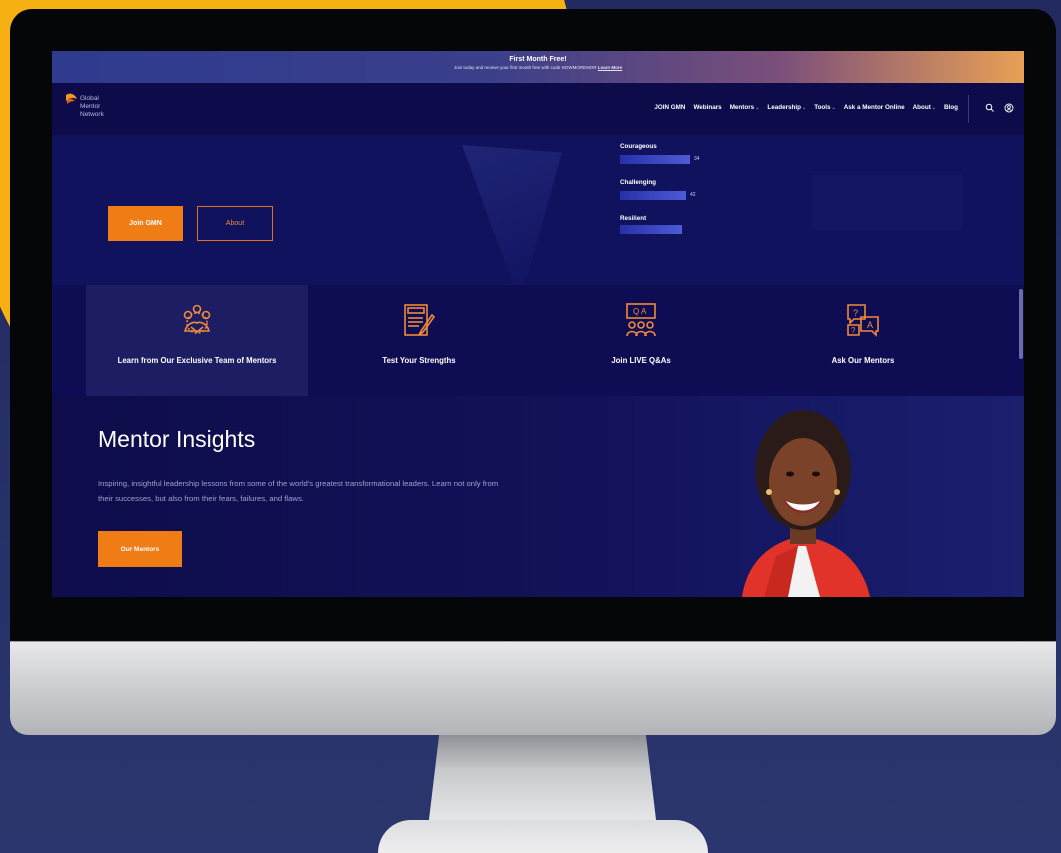  I want to click on team-icon, so click(197, 319).